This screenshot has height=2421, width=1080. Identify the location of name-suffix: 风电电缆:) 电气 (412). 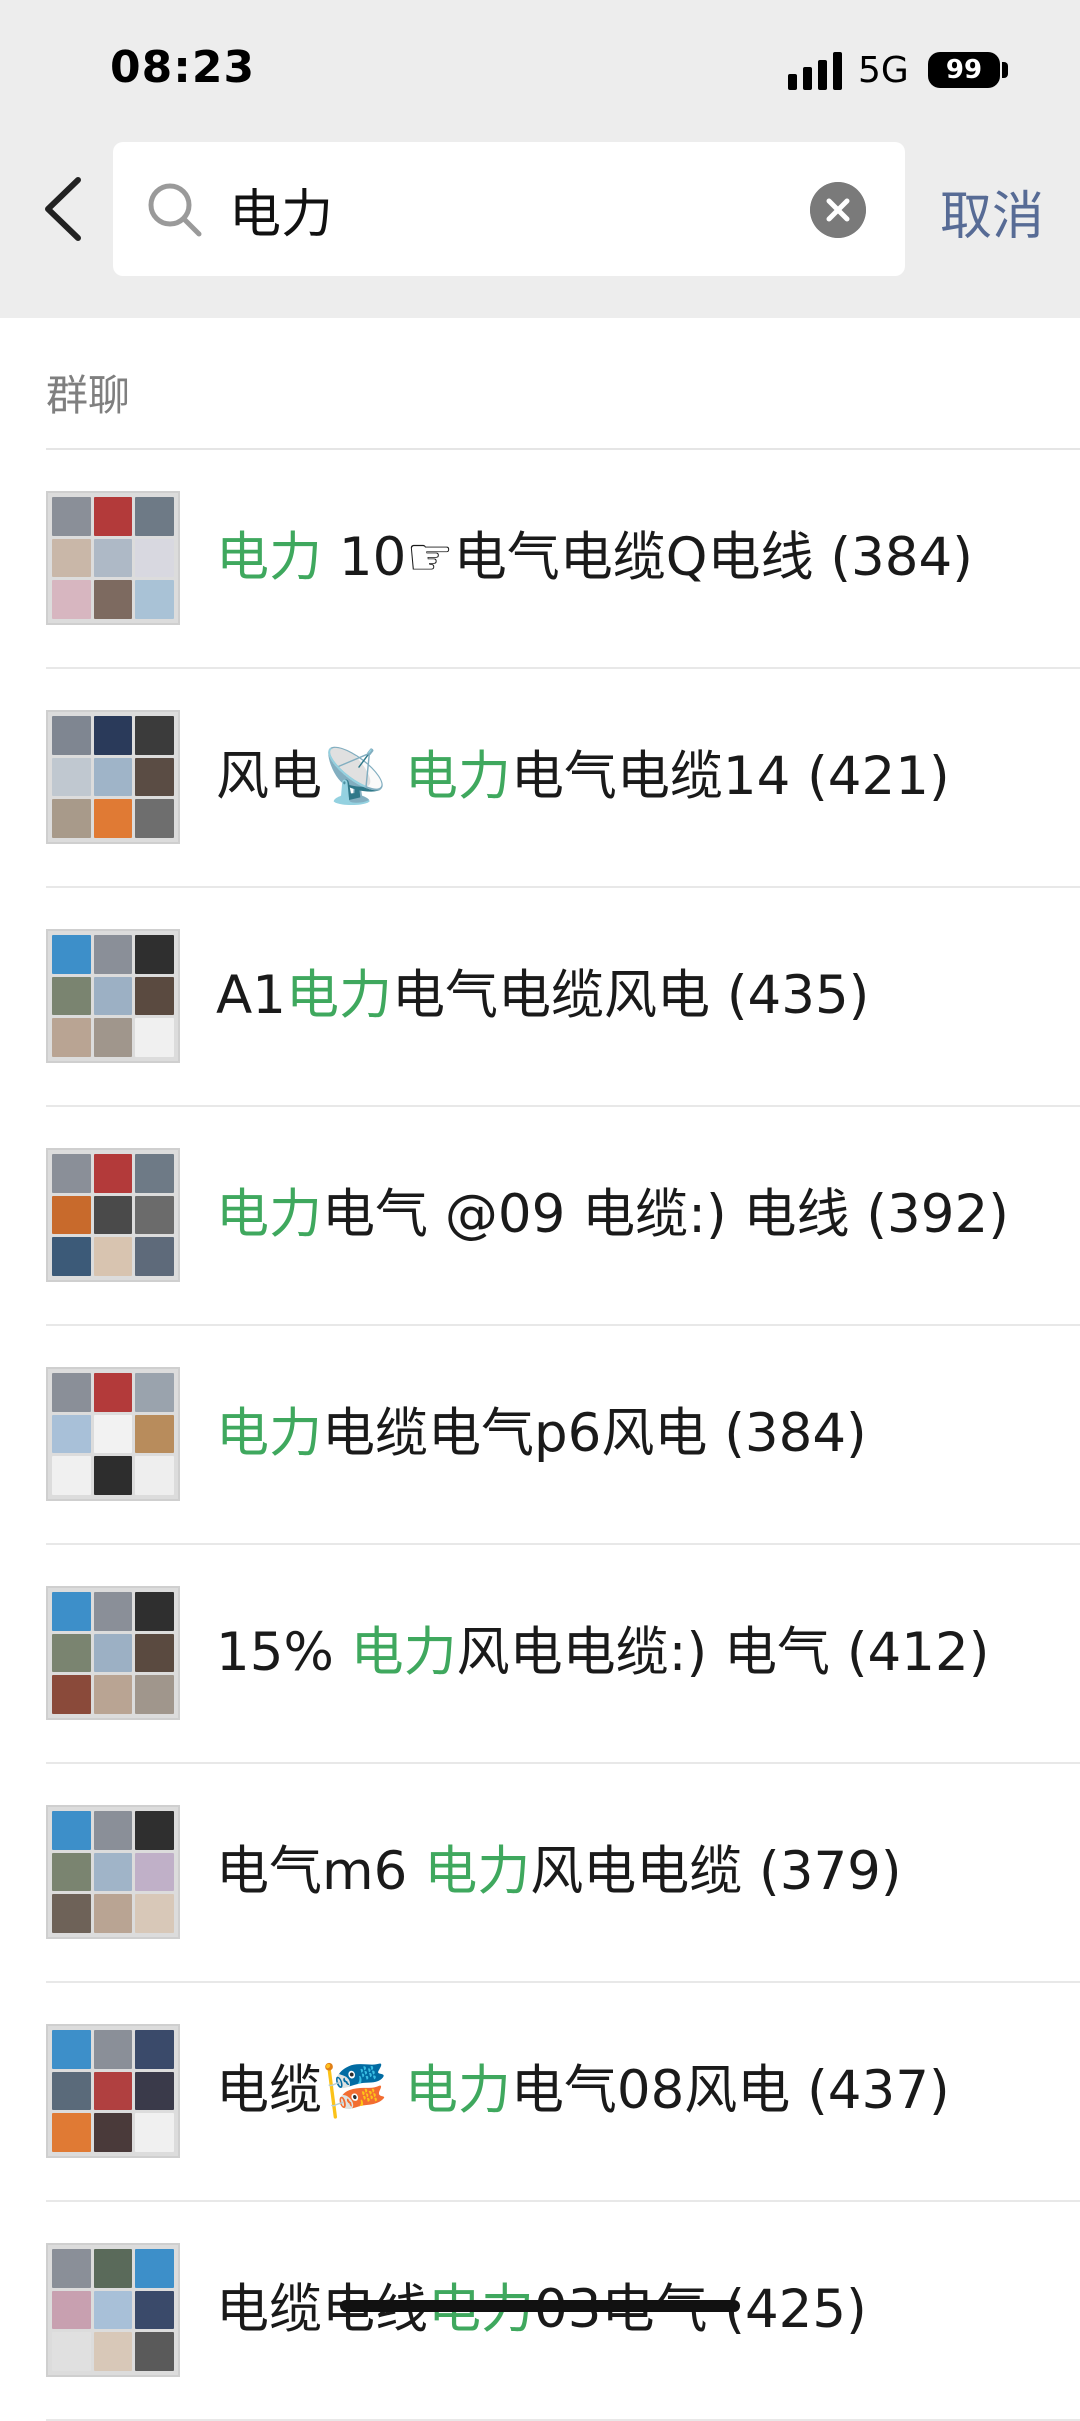
(723, 1652).